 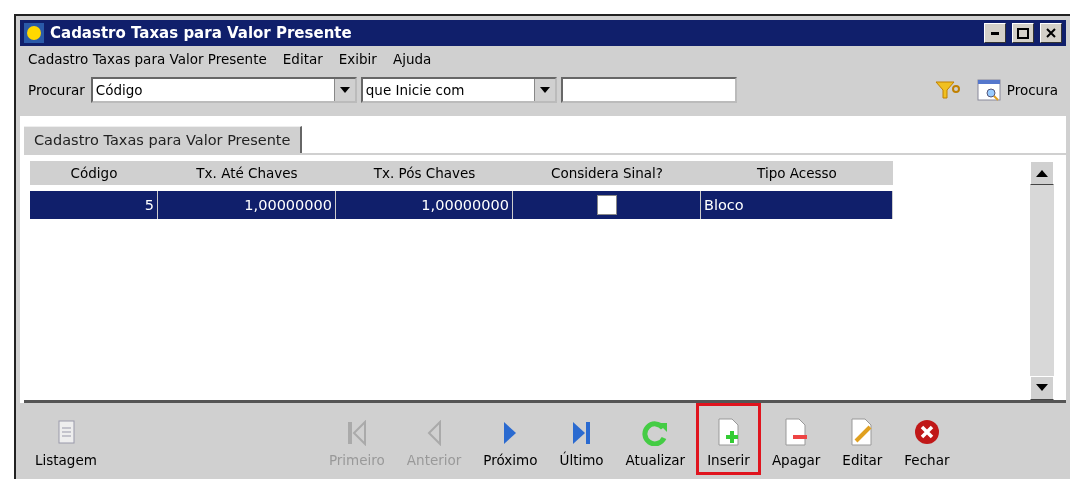 I want to click on toolbar-button: Listagem, so click(x=66, y=439).